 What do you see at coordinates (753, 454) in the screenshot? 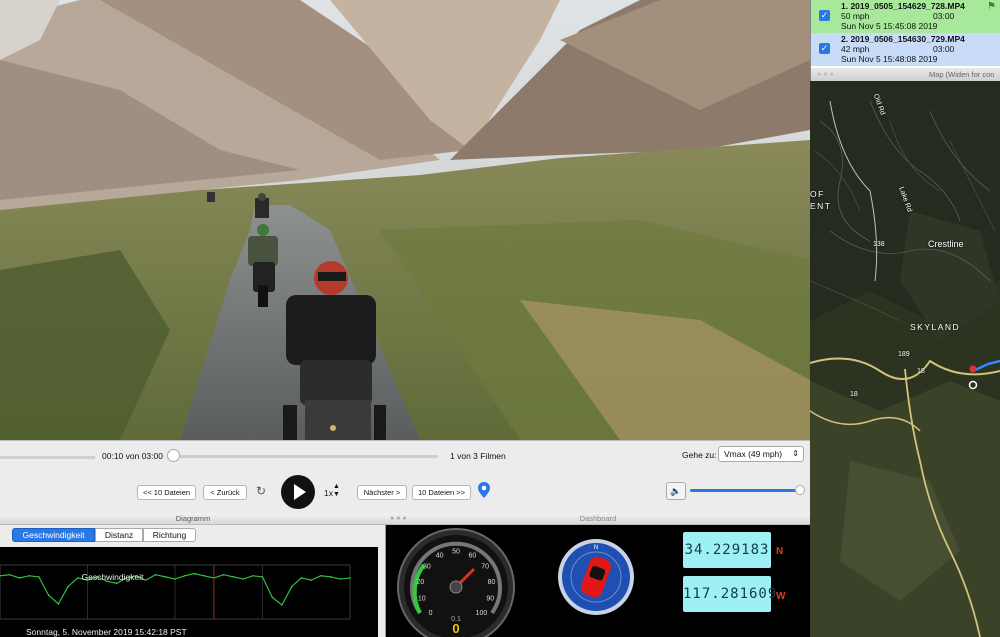
I see `goto-select-value: Vmax (49 mph)` at bounding box center [753, 454].